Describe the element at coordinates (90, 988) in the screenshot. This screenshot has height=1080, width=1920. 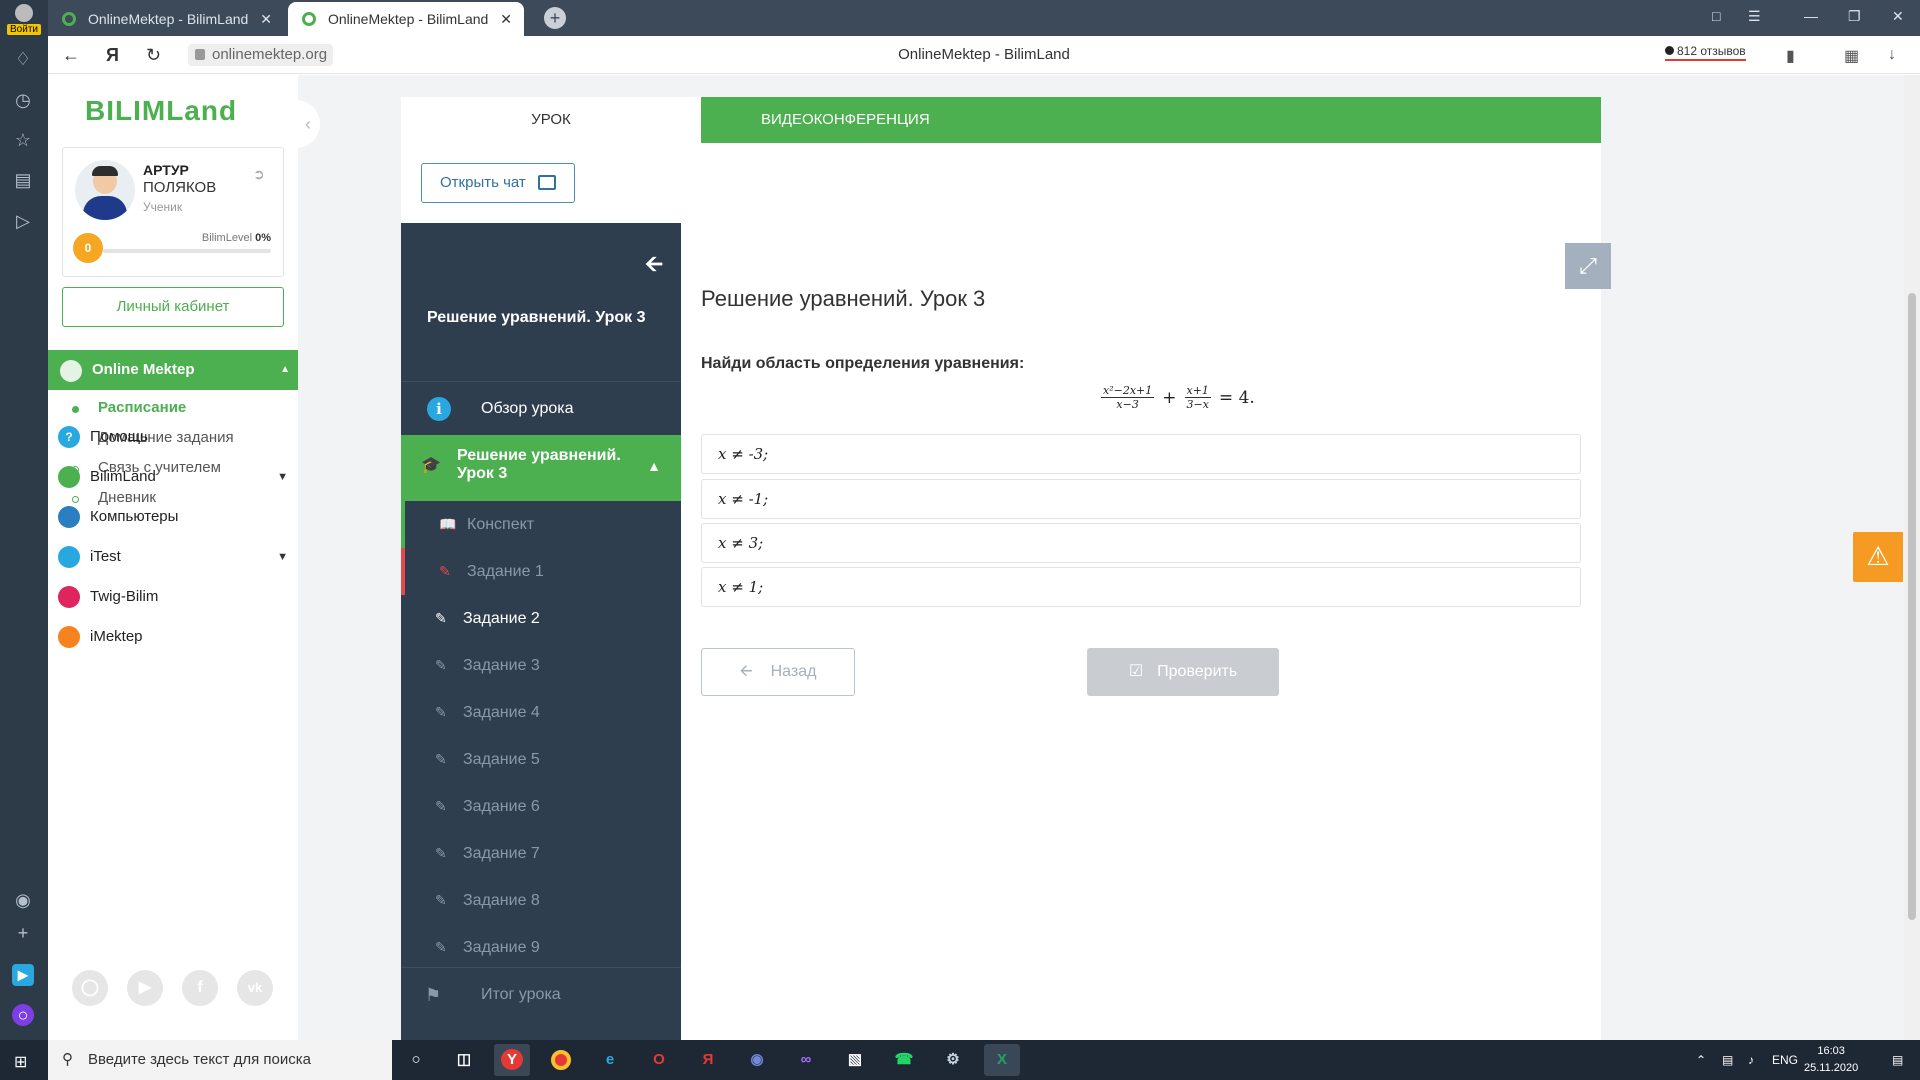
I see `instagram-icon: ◯` at that location.